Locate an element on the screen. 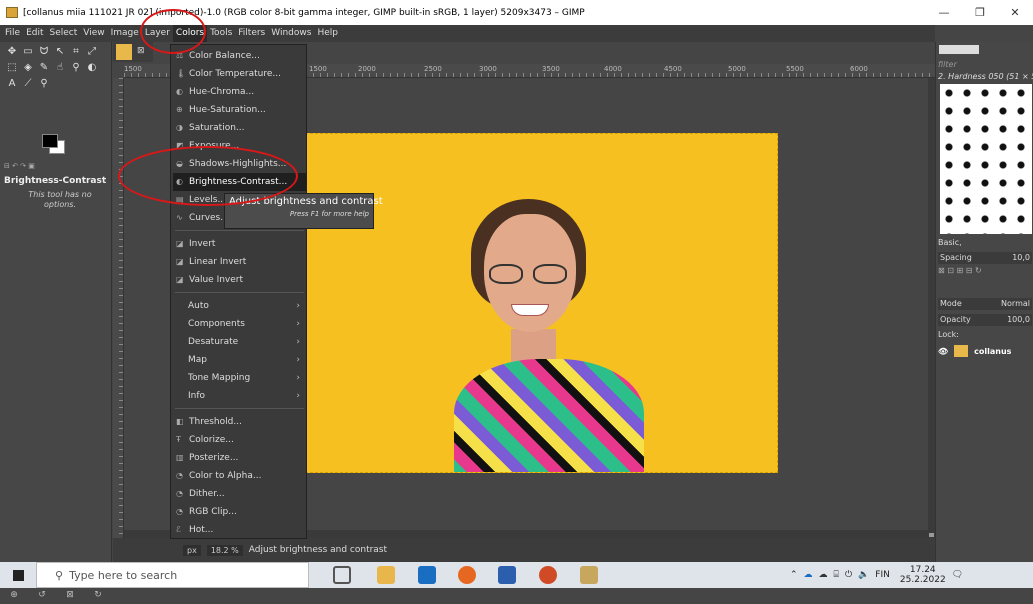 The height and width of the screenshot is (604, 1033). opacity-slider: Opacity 100,0 is located at coordinates (985, 320).